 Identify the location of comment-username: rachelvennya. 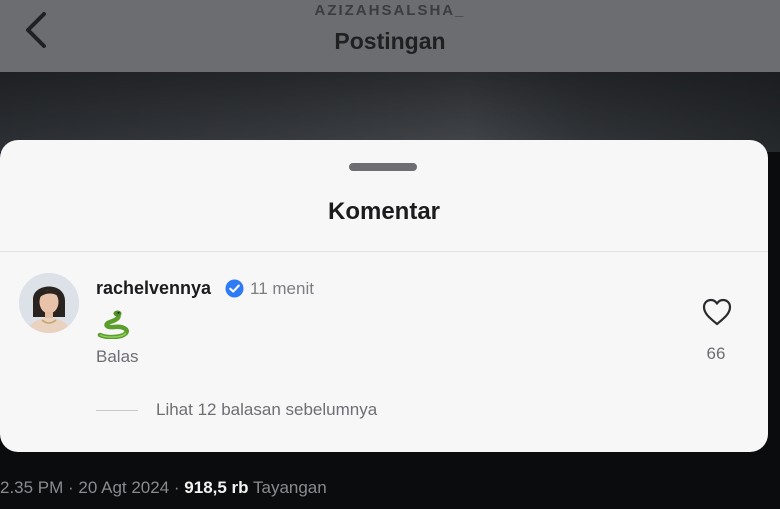
(153, 288).